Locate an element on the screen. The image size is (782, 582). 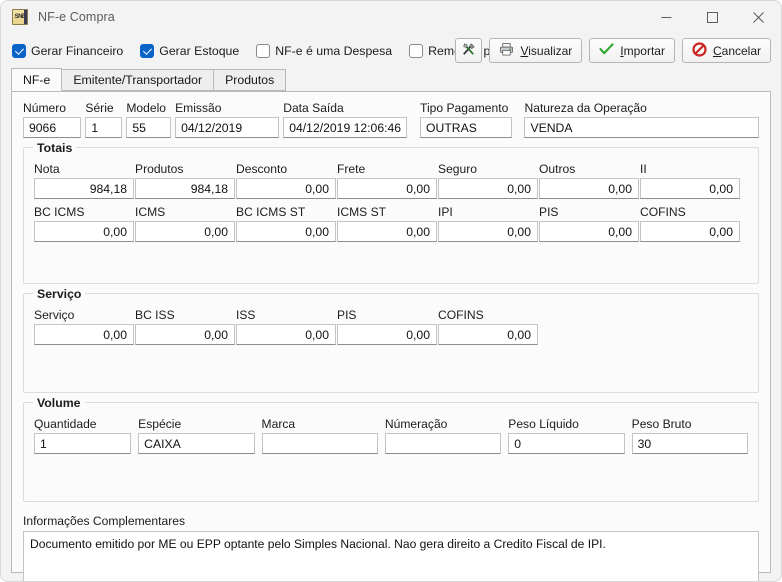
checkbox-gerar-estoque: Gerar Estoque is located at coordinates (189, 51).